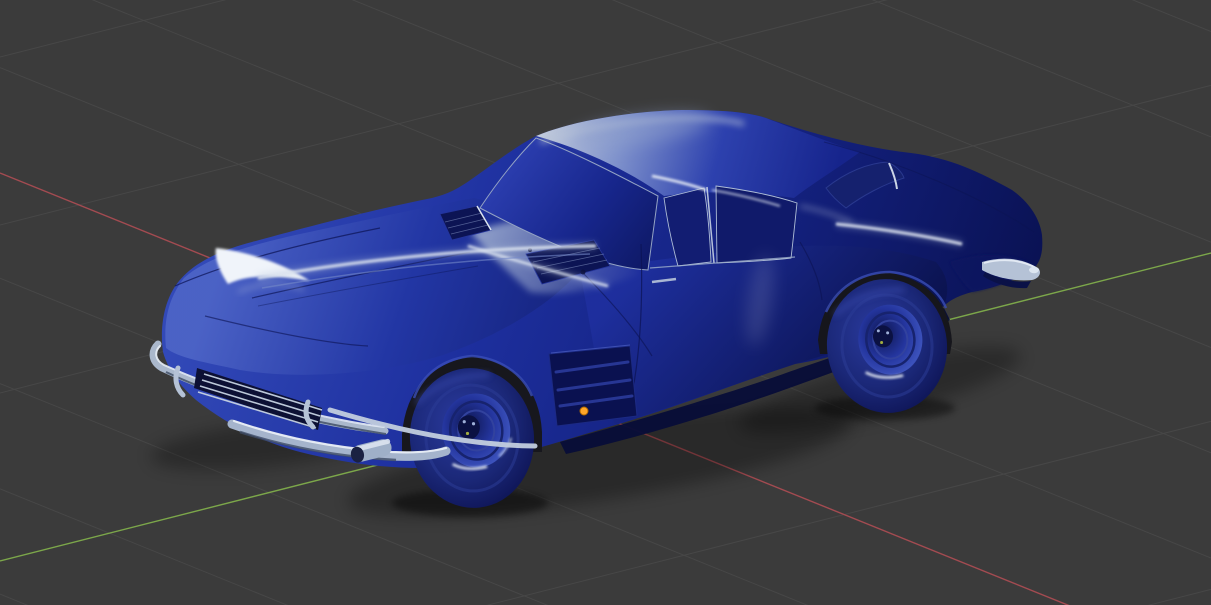 The width and height of the screenshot is (1211, 605). Describe the element at coordinates (584, 411) in the screenshot. I see `object-origin-dot` at that location.